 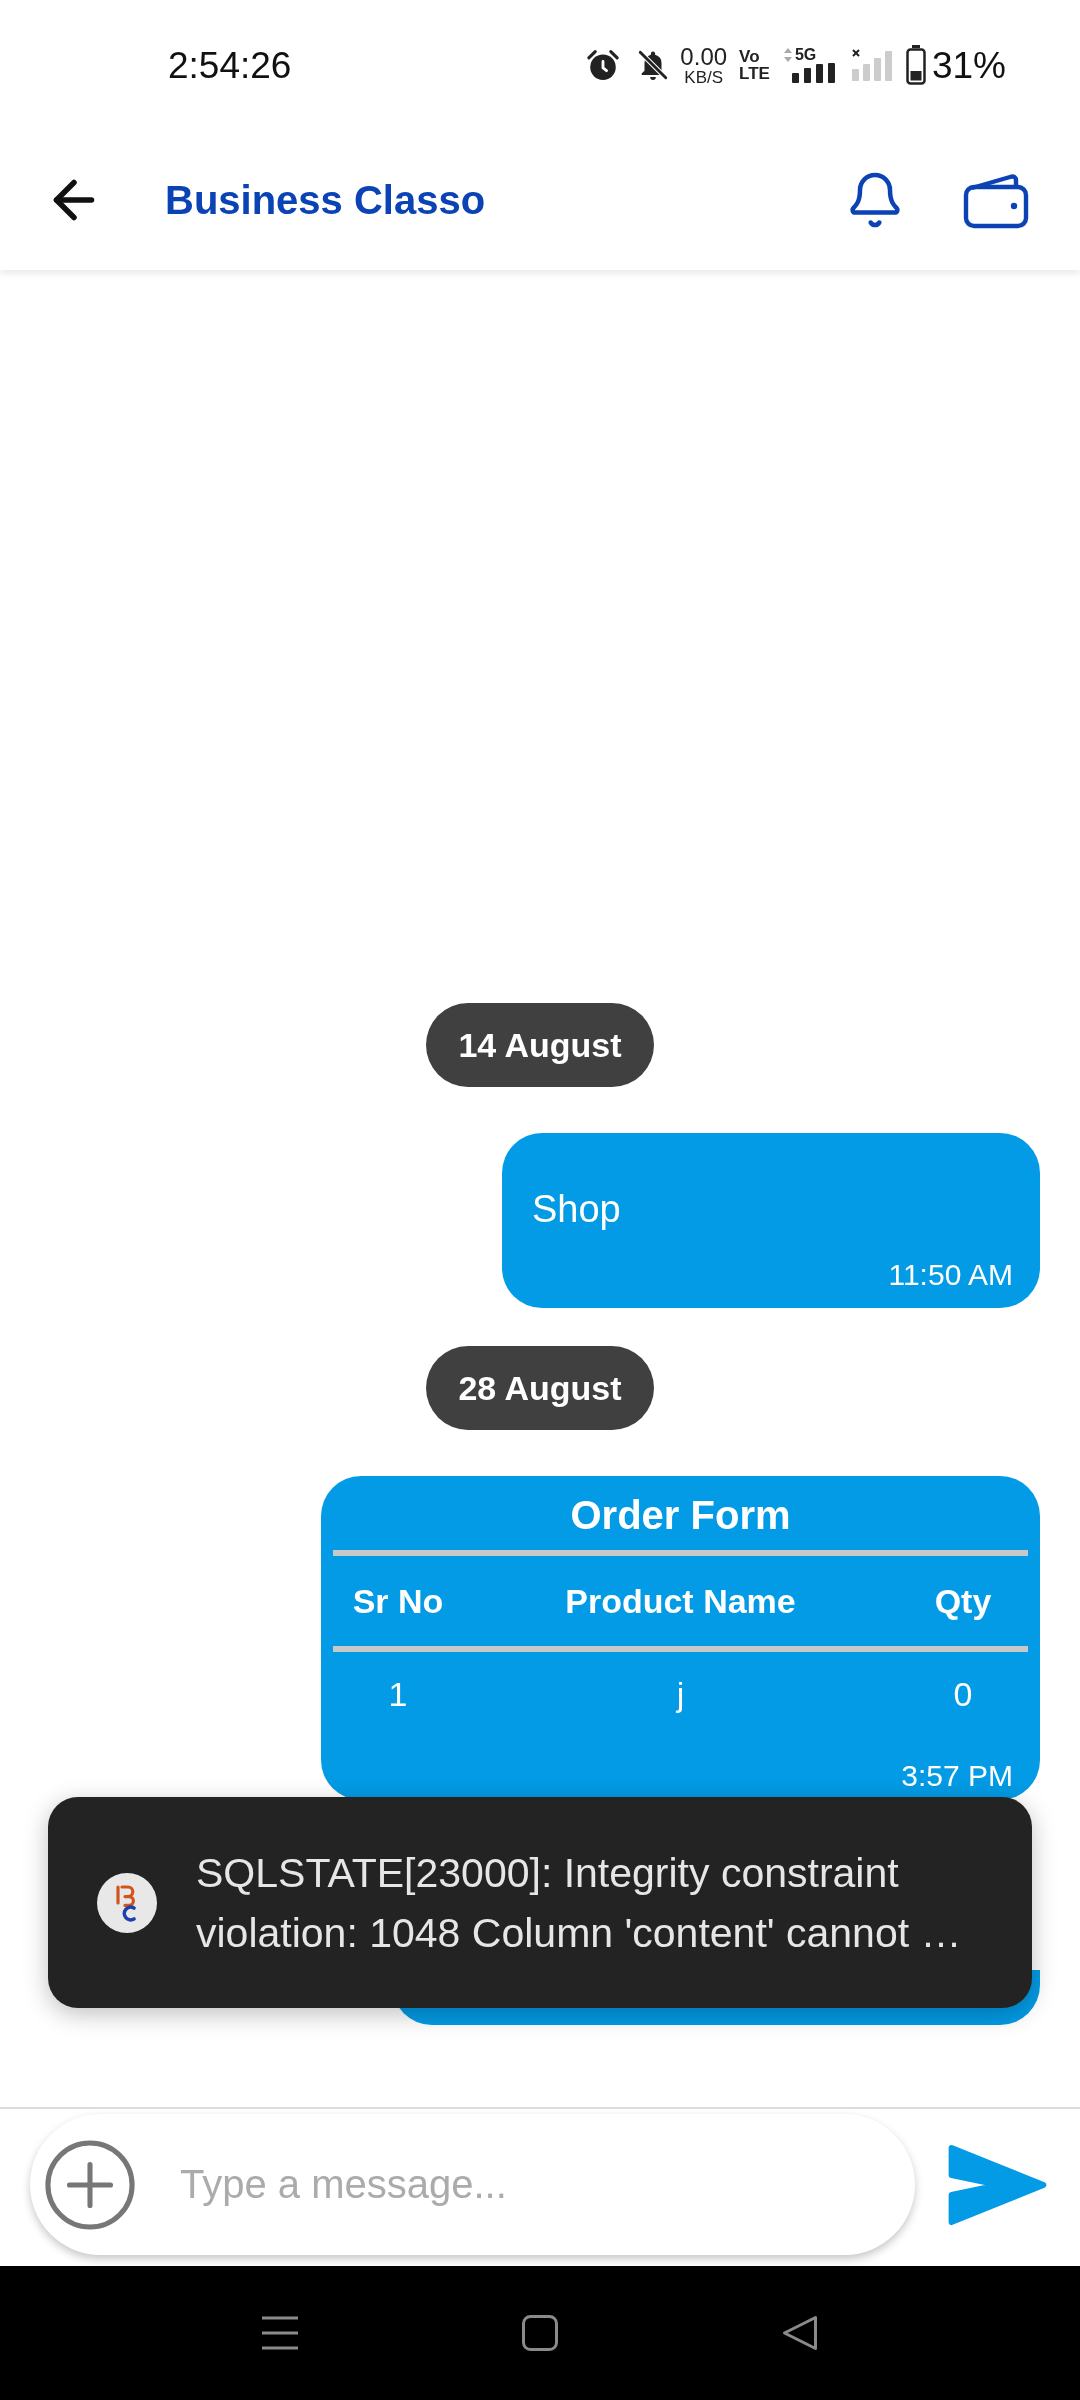 I want to click on table-value: j, so click(x=680, y=1694).